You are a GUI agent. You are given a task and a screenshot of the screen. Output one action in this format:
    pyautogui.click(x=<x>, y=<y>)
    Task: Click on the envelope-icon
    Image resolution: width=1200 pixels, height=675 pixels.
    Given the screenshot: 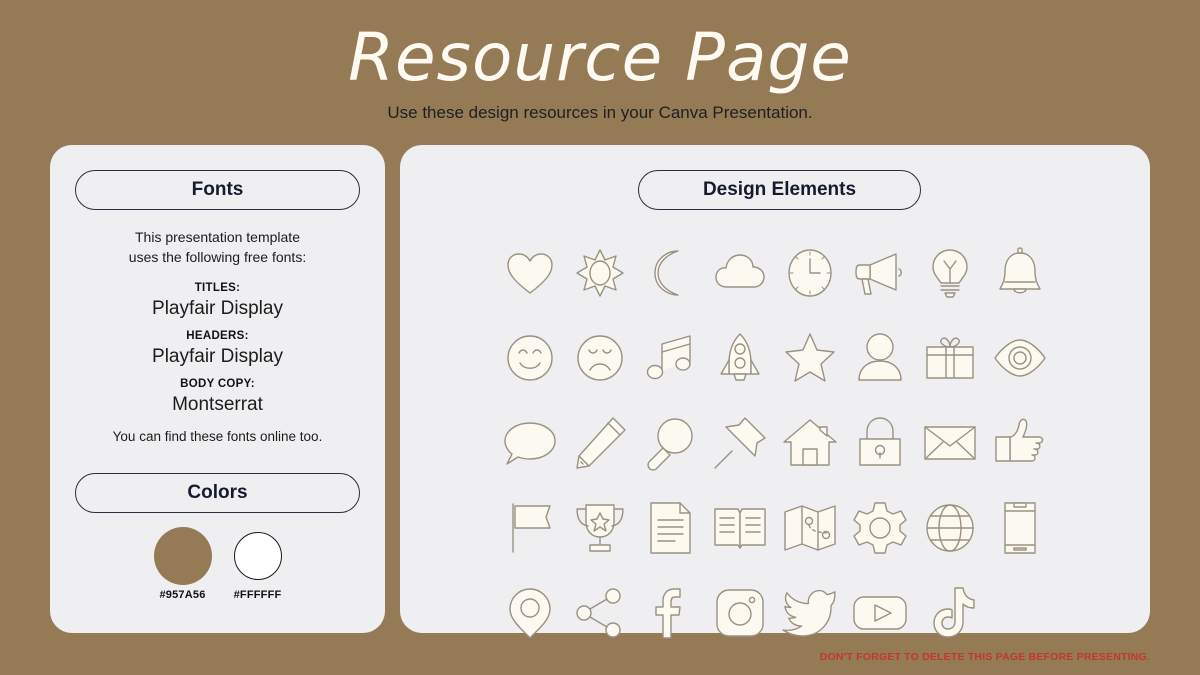 What is the action you would take?
    pyautogui.click(x=950, y=443)
    